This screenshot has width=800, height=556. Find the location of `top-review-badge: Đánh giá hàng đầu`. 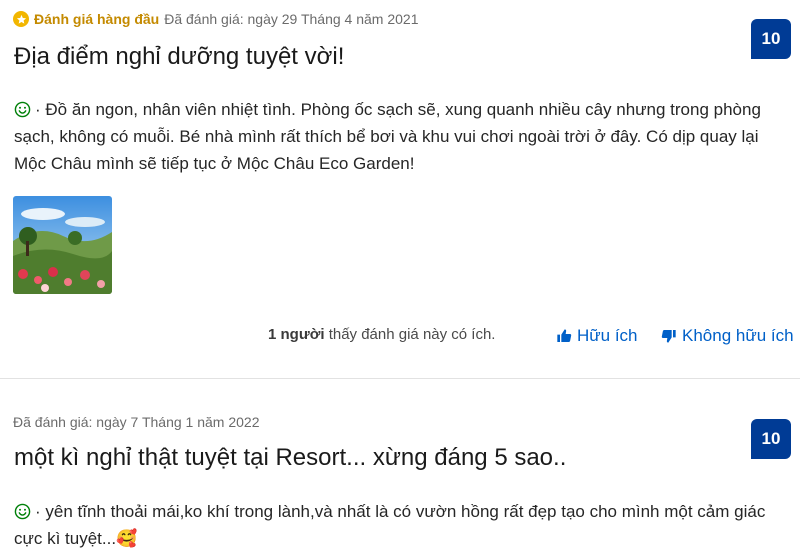

top-review-badge: Đánh giá hàng đầu is located at coordinates (86, 19).